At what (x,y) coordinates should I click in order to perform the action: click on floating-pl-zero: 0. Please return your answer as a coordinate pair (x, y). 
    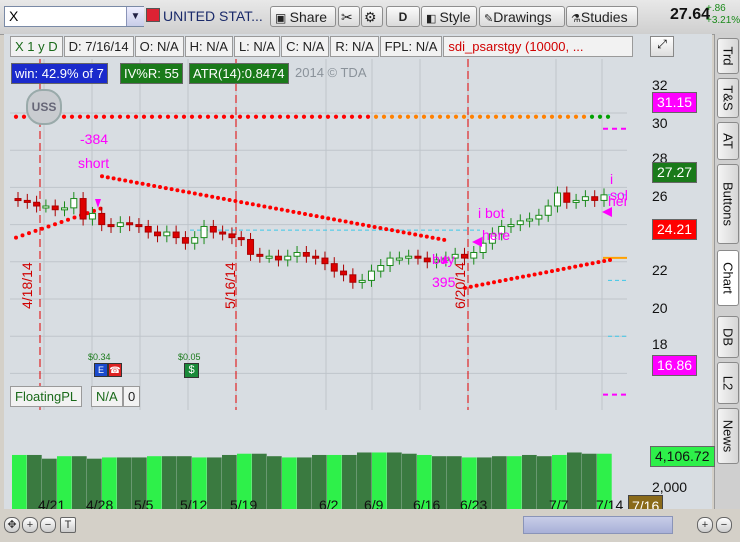
    Looking at the image, I should click on (132, 396).